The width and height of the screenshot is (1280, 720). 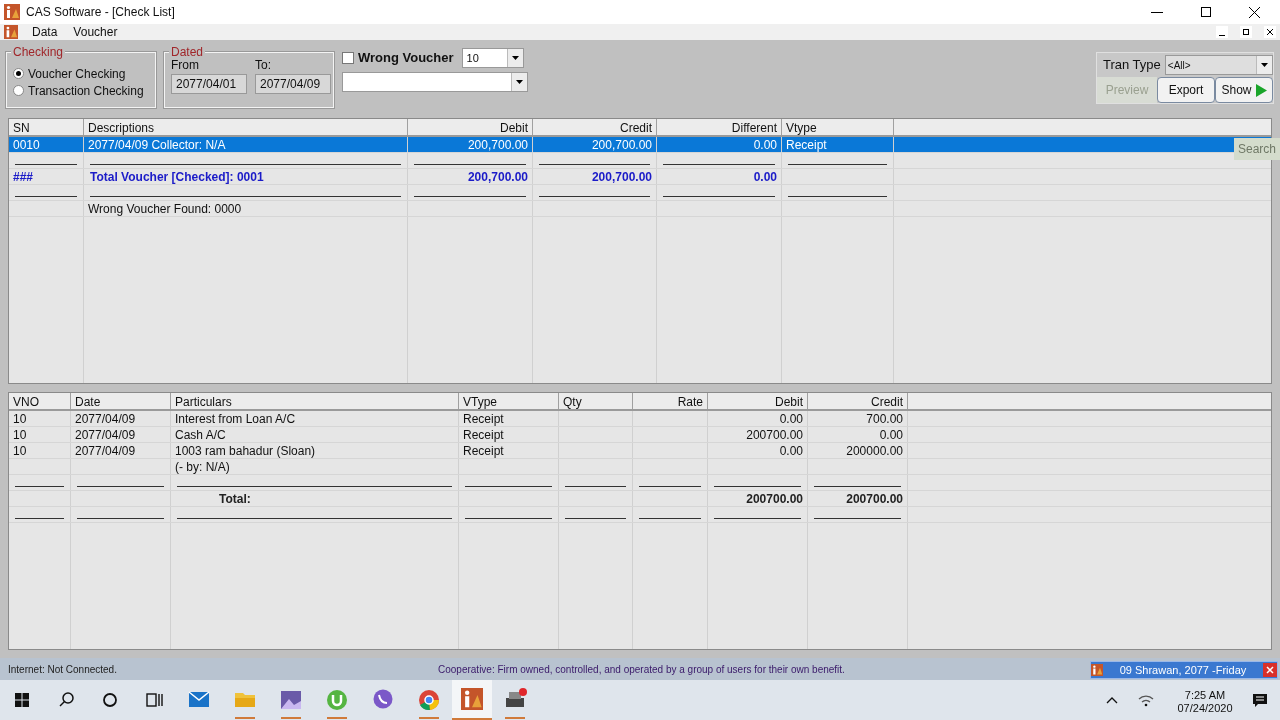 I want to click on table-cell: Total:, so click(x=235, y=499).